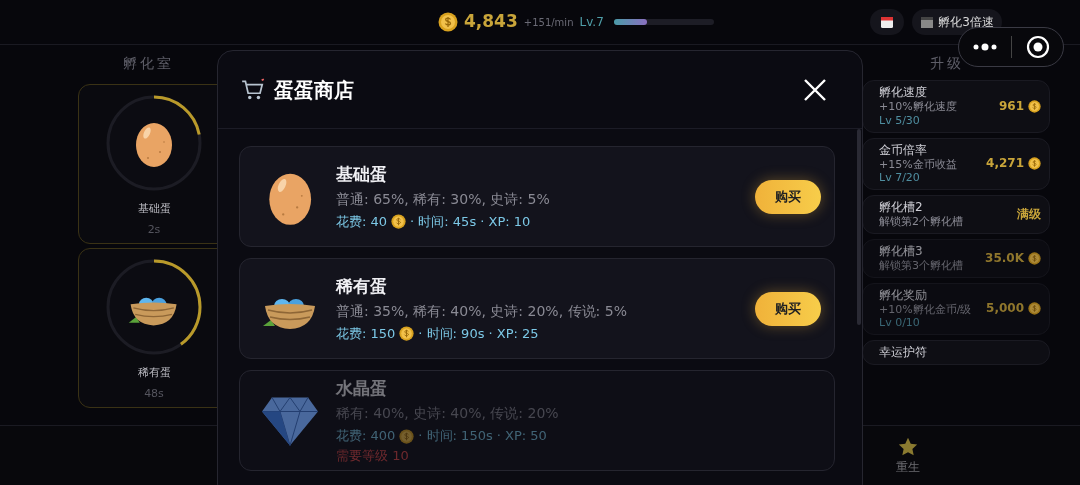 The height and width of the screenshot is (485, 1080). What do you see at coordinates (443, 199) in the screenshot?
I see `drop-rates: 普通: 65%, 稀有: 30%, 史诗: 5%` at bounding box center [443, 199].